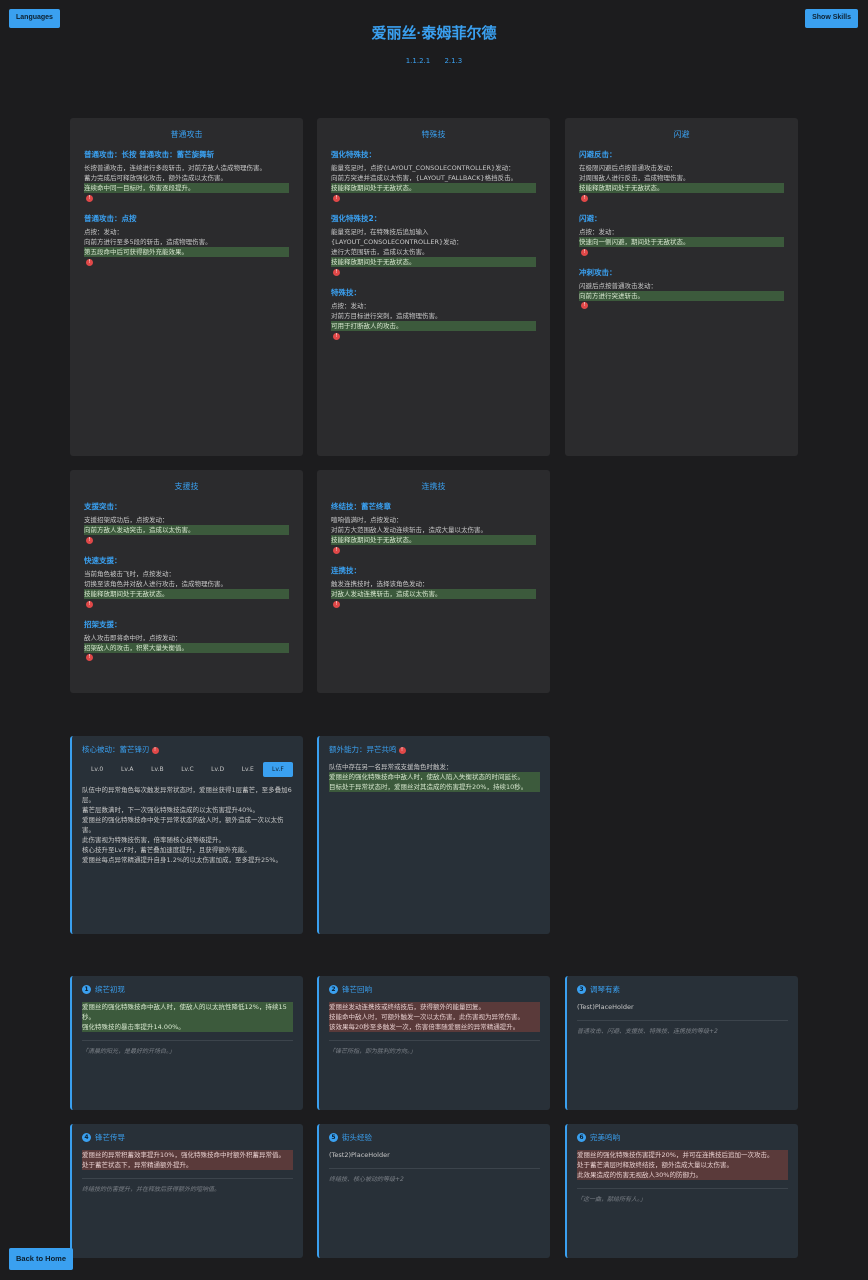  I want to click on mindscape-card: 5 街头经验 (Test2)PlaceHolder 终结技、核心被动的等级+2, so click(433, 1191).